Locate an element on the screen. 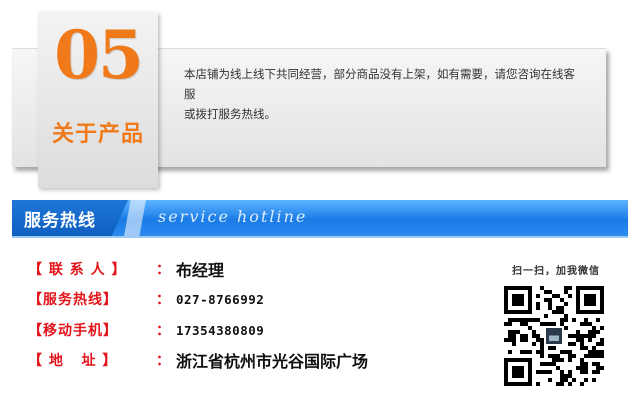 Image resolution: width=640 pixels, height=418 pixels. contact-label: 【服务热线】 is located at coordinates (73, 300).